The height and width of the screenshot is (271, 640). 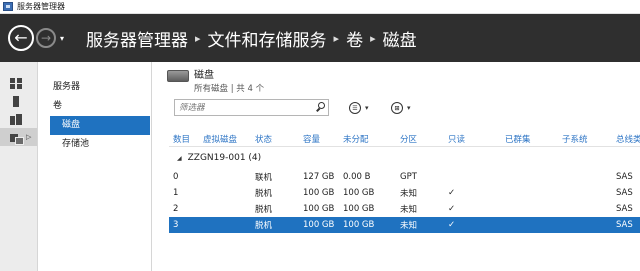 I want to click on cell-status: 联机, so click(x=264, y=178).